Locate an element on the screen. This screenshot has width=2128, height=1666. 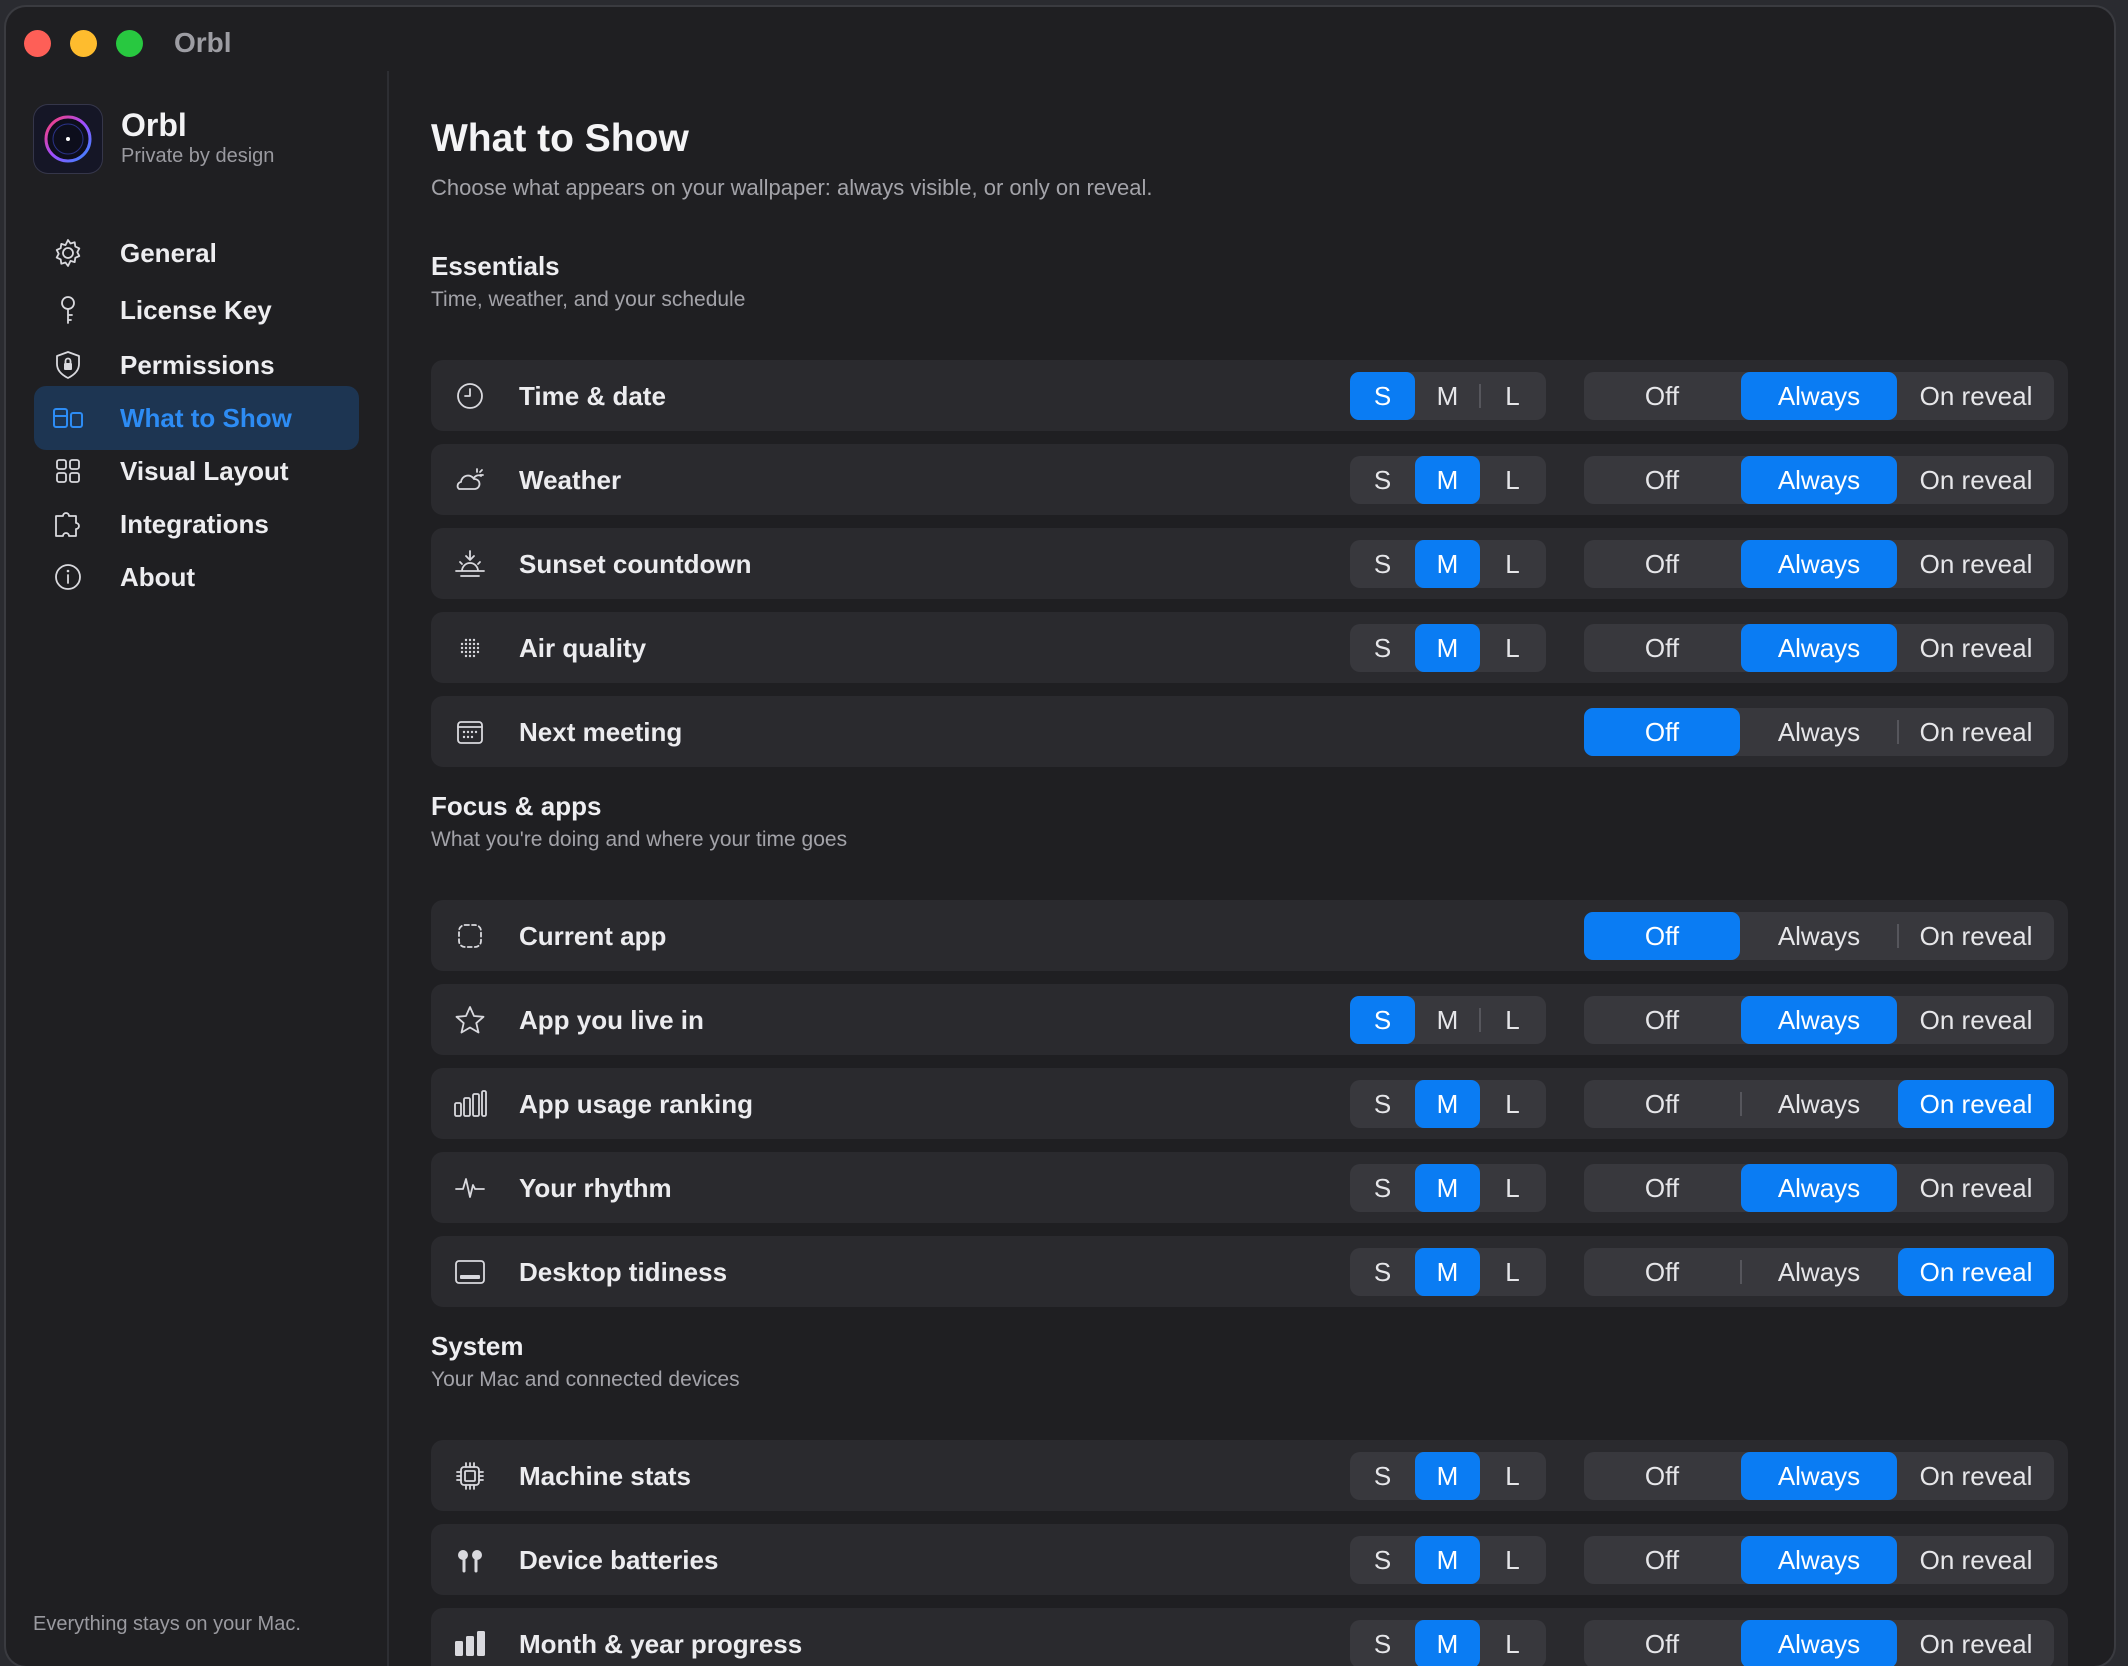
section-subtitle: Time, weather, and your schedule is located at coordinates (588, 299).